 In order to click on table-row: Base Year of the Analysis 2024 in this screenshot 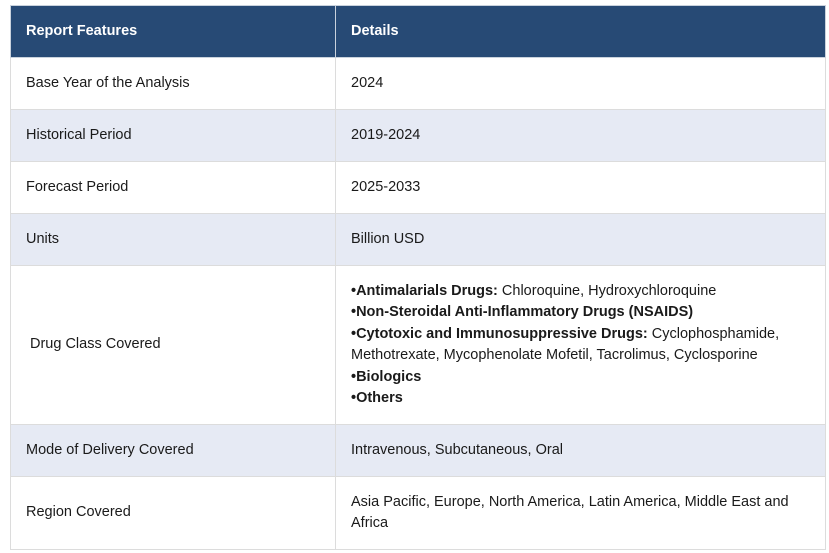, I will do `click(418, 83)`.